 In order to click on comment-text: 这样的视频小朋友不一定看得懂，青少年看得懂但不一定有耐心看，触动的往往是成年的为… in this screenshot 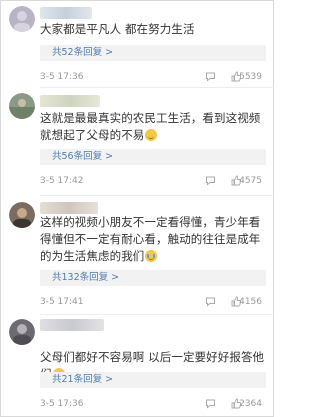, I will do `click(153, 239)`.